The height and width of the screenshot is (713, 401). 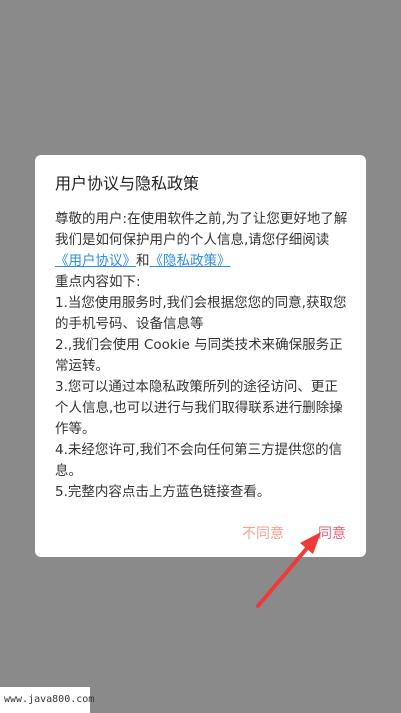 What do you see at coordinates (190, 261) in the screenshot?
I see `privacy-policy-link: 《隐私政策》` at bounding box center [190, 261].